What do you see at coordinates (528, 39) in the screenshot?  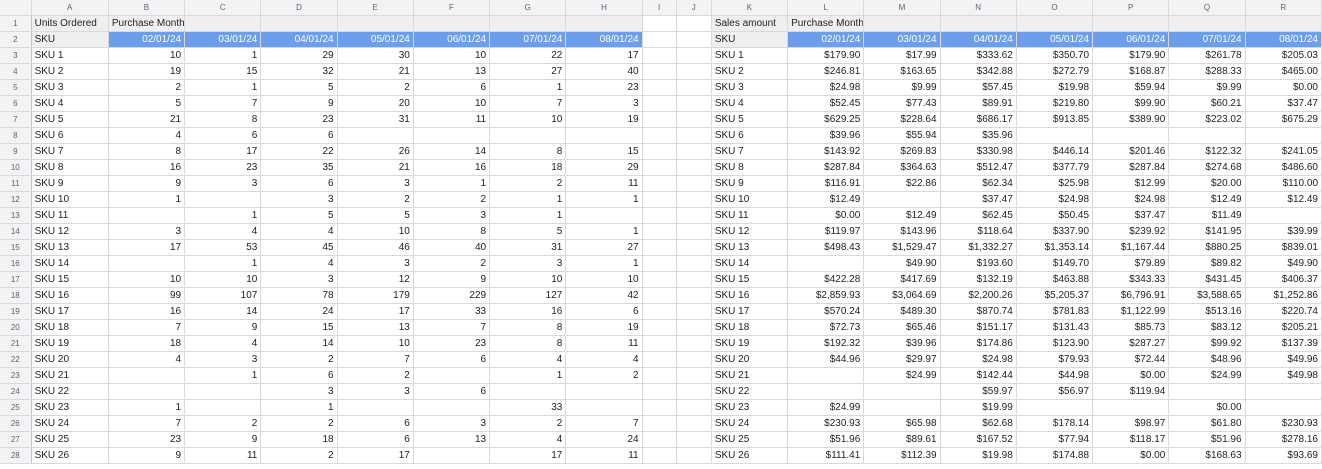 I see `left-date-header: 07/01/24` at bounding box center [528, 39].